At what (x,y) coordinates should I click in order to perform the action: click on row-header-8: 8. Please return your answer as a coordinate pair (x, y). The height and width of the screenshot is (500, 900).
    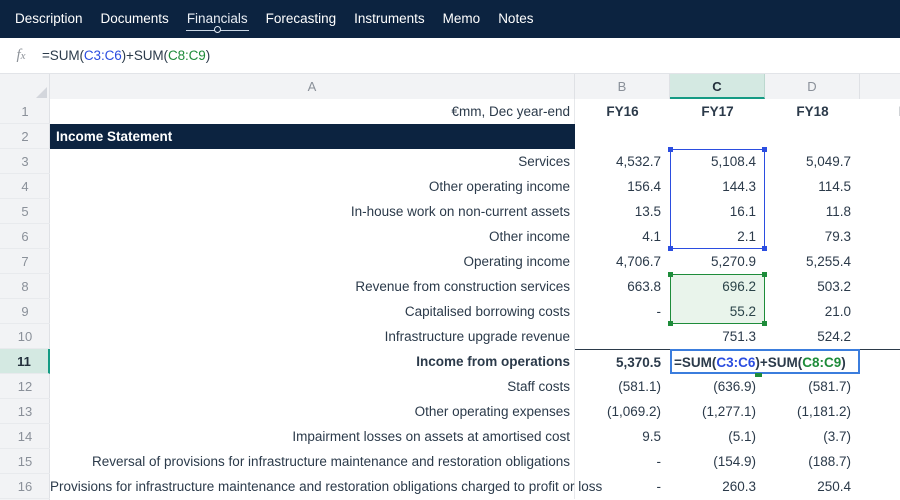
    Looking at the image, I should click on (25, 286).